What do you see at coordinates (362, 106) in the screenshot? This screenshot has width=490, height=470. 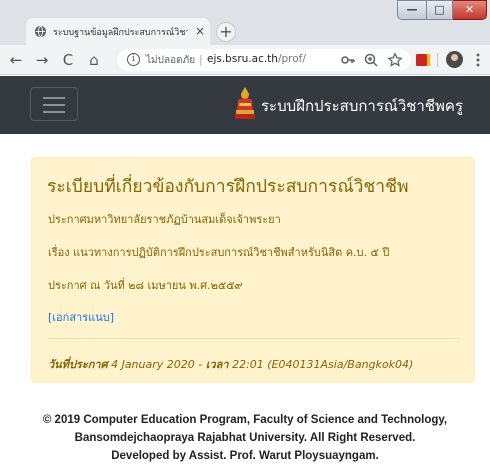 I see `site-brand-title: ระบบฝึกประสบการณ์วิชาชีพครู` at bounding box center [362, 106].